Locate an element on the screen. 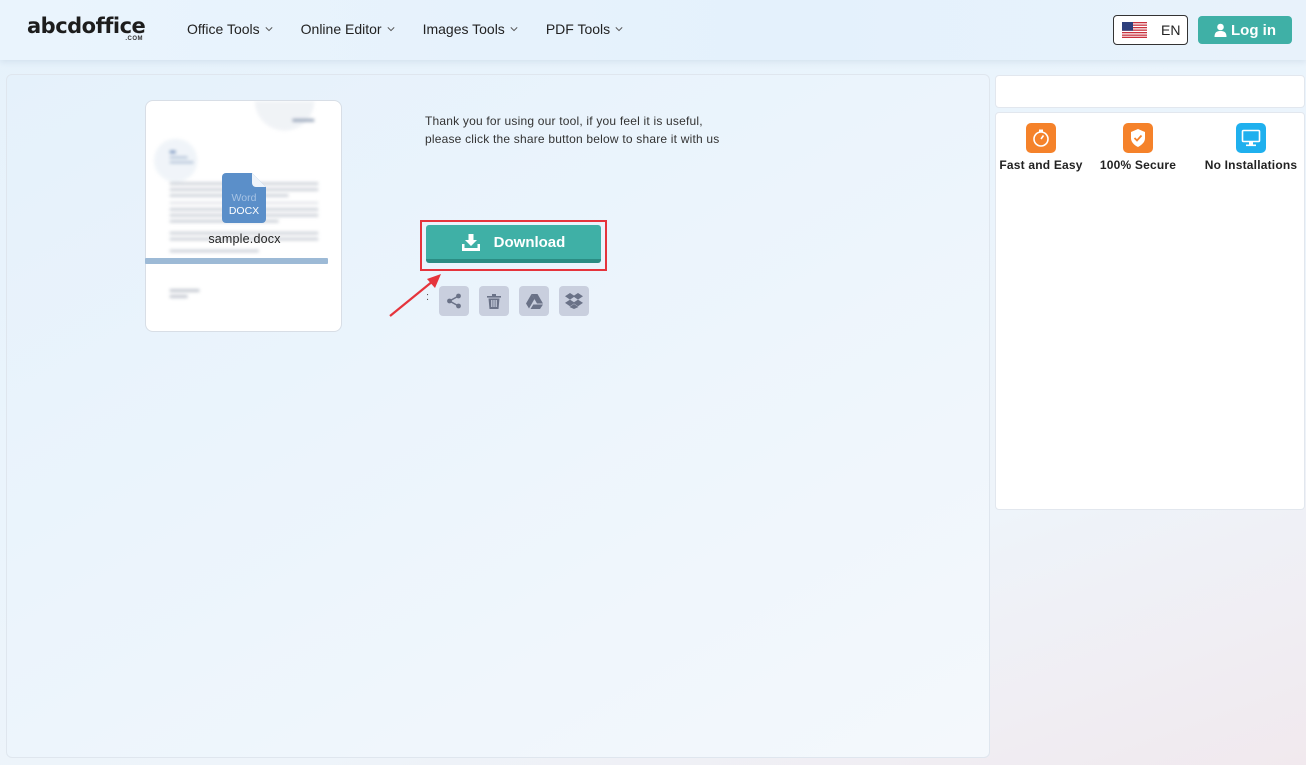 Image resolution: width=1306 pixels, height=765 pixels. dropbox-button is located at coordinates (574, 301).